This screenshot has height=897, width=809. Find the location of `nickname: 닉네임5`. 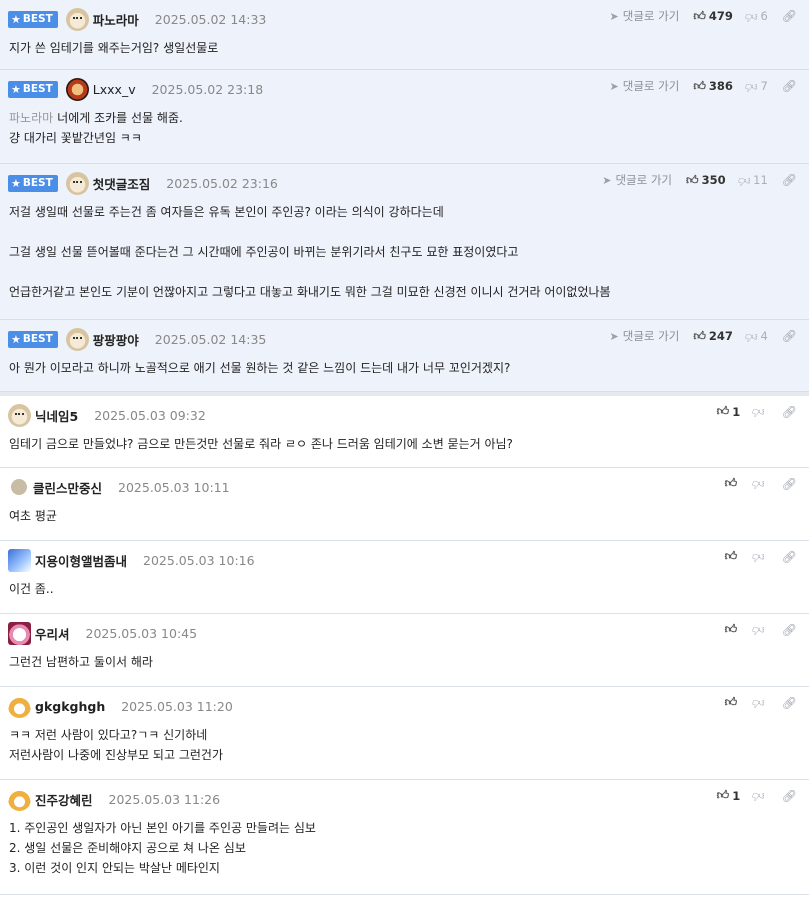

nickname: 닉네임5 is located at coordinates (56, 415).